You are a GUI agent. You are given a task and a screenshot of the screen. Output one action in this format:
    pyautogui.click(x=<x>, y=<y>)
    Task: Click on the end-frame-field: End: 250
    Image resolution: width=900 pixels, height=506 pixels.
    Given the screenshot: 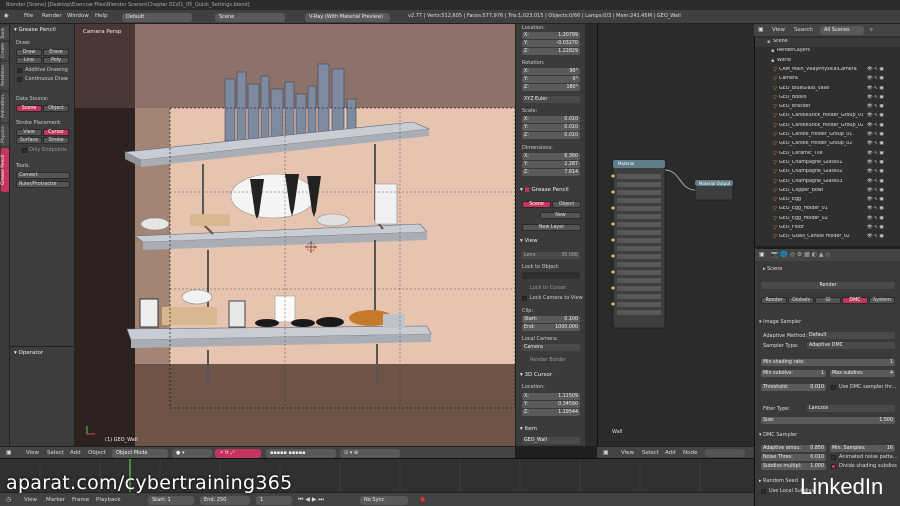 What is the action you would take?
    pyautogui.click(x=225, y=500)
    